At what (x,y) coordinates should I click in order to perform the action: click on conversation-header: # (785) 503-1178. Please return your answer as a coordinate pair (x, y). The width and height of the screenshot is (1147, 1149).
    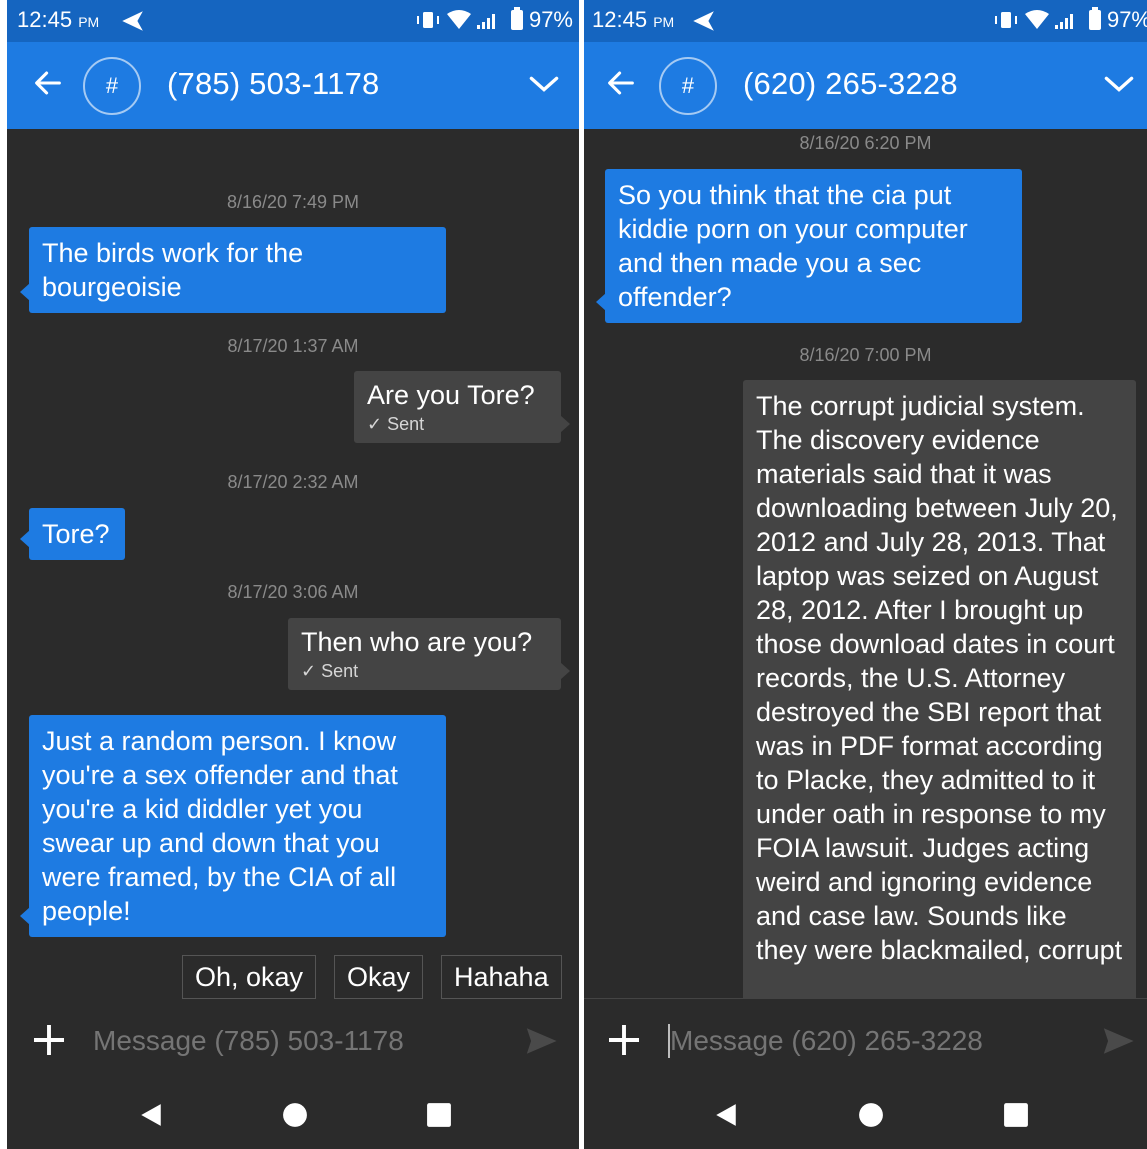
    Looking at the image, I should click on (293, 85).